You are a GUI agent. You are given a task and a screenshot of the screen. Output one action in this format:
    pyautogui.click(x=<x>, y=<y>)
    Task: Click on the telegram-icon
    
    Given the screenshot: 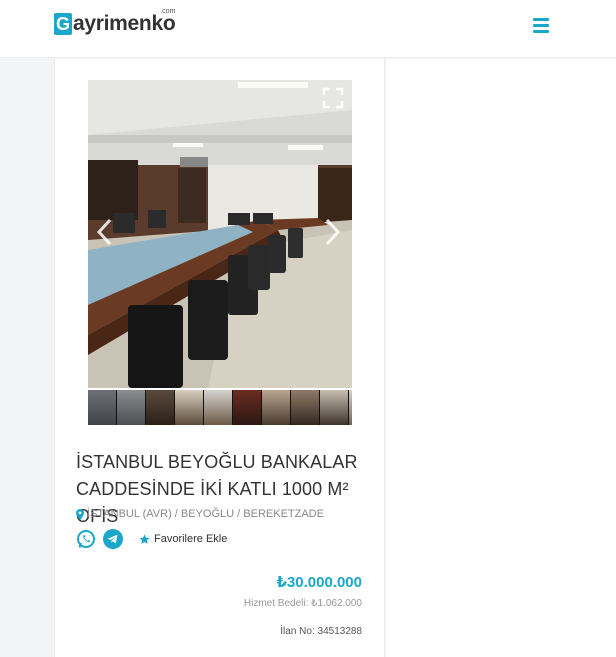 What is the action you would take?
    pyautogui.click(x=113, y=539)
    